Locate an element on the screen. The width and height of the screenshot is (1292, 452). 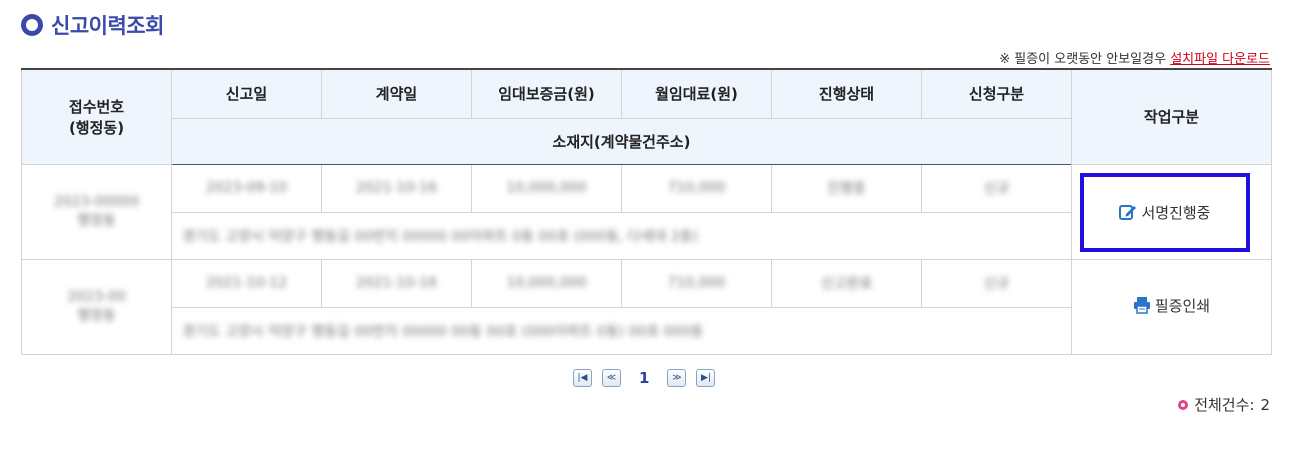
next-page-button: ≫ is located at coordinates (677, 378).